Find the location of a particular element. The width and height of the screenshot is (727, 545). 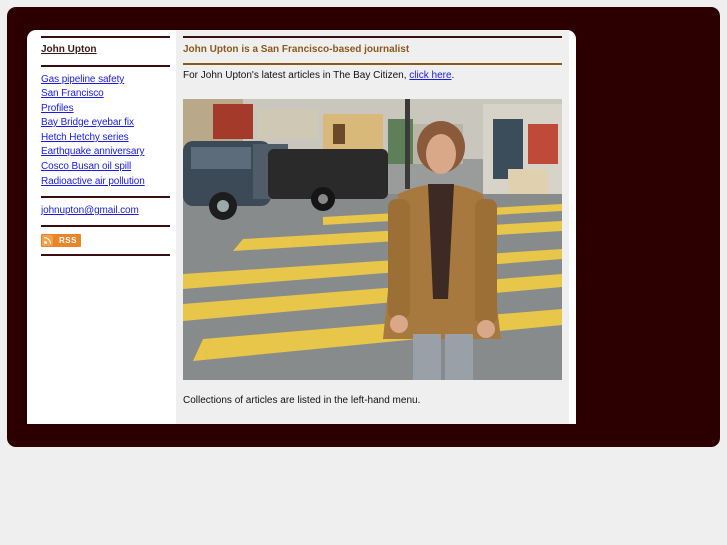

sidebar-link-profiles: Profiles is located at coordinates (57, 108).